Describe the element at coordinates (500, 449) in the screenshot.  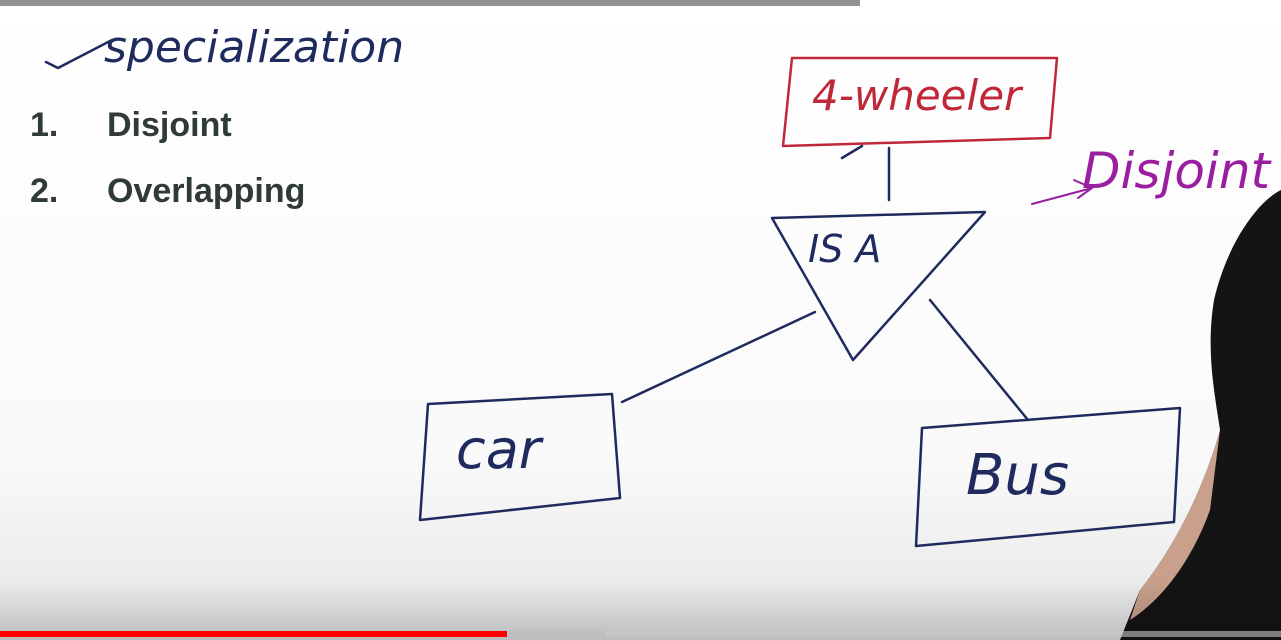
I see `subclass-car-label: car` at that location.